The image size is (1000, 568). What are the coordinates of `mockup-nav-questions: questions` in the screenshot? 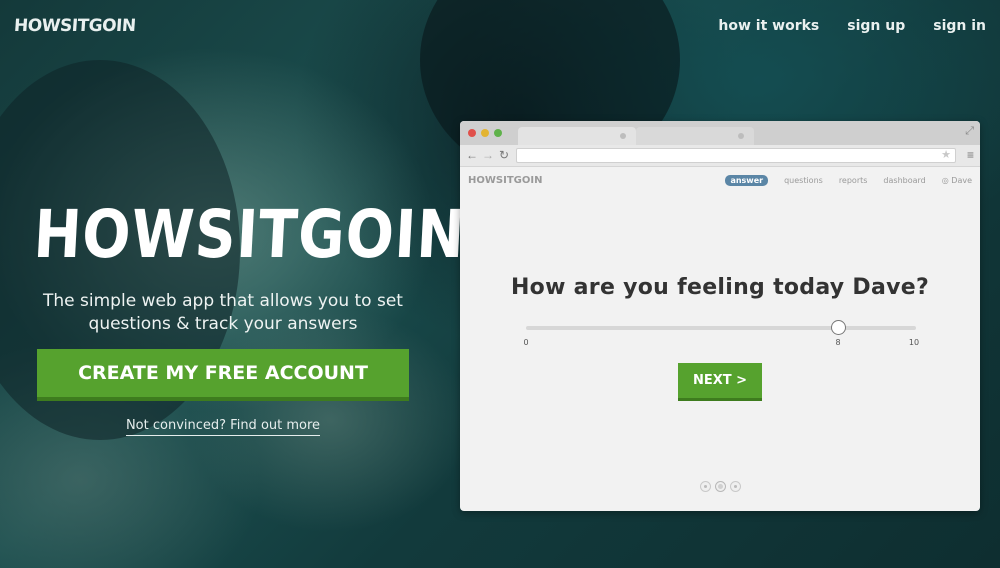 It's located at (803, 180).